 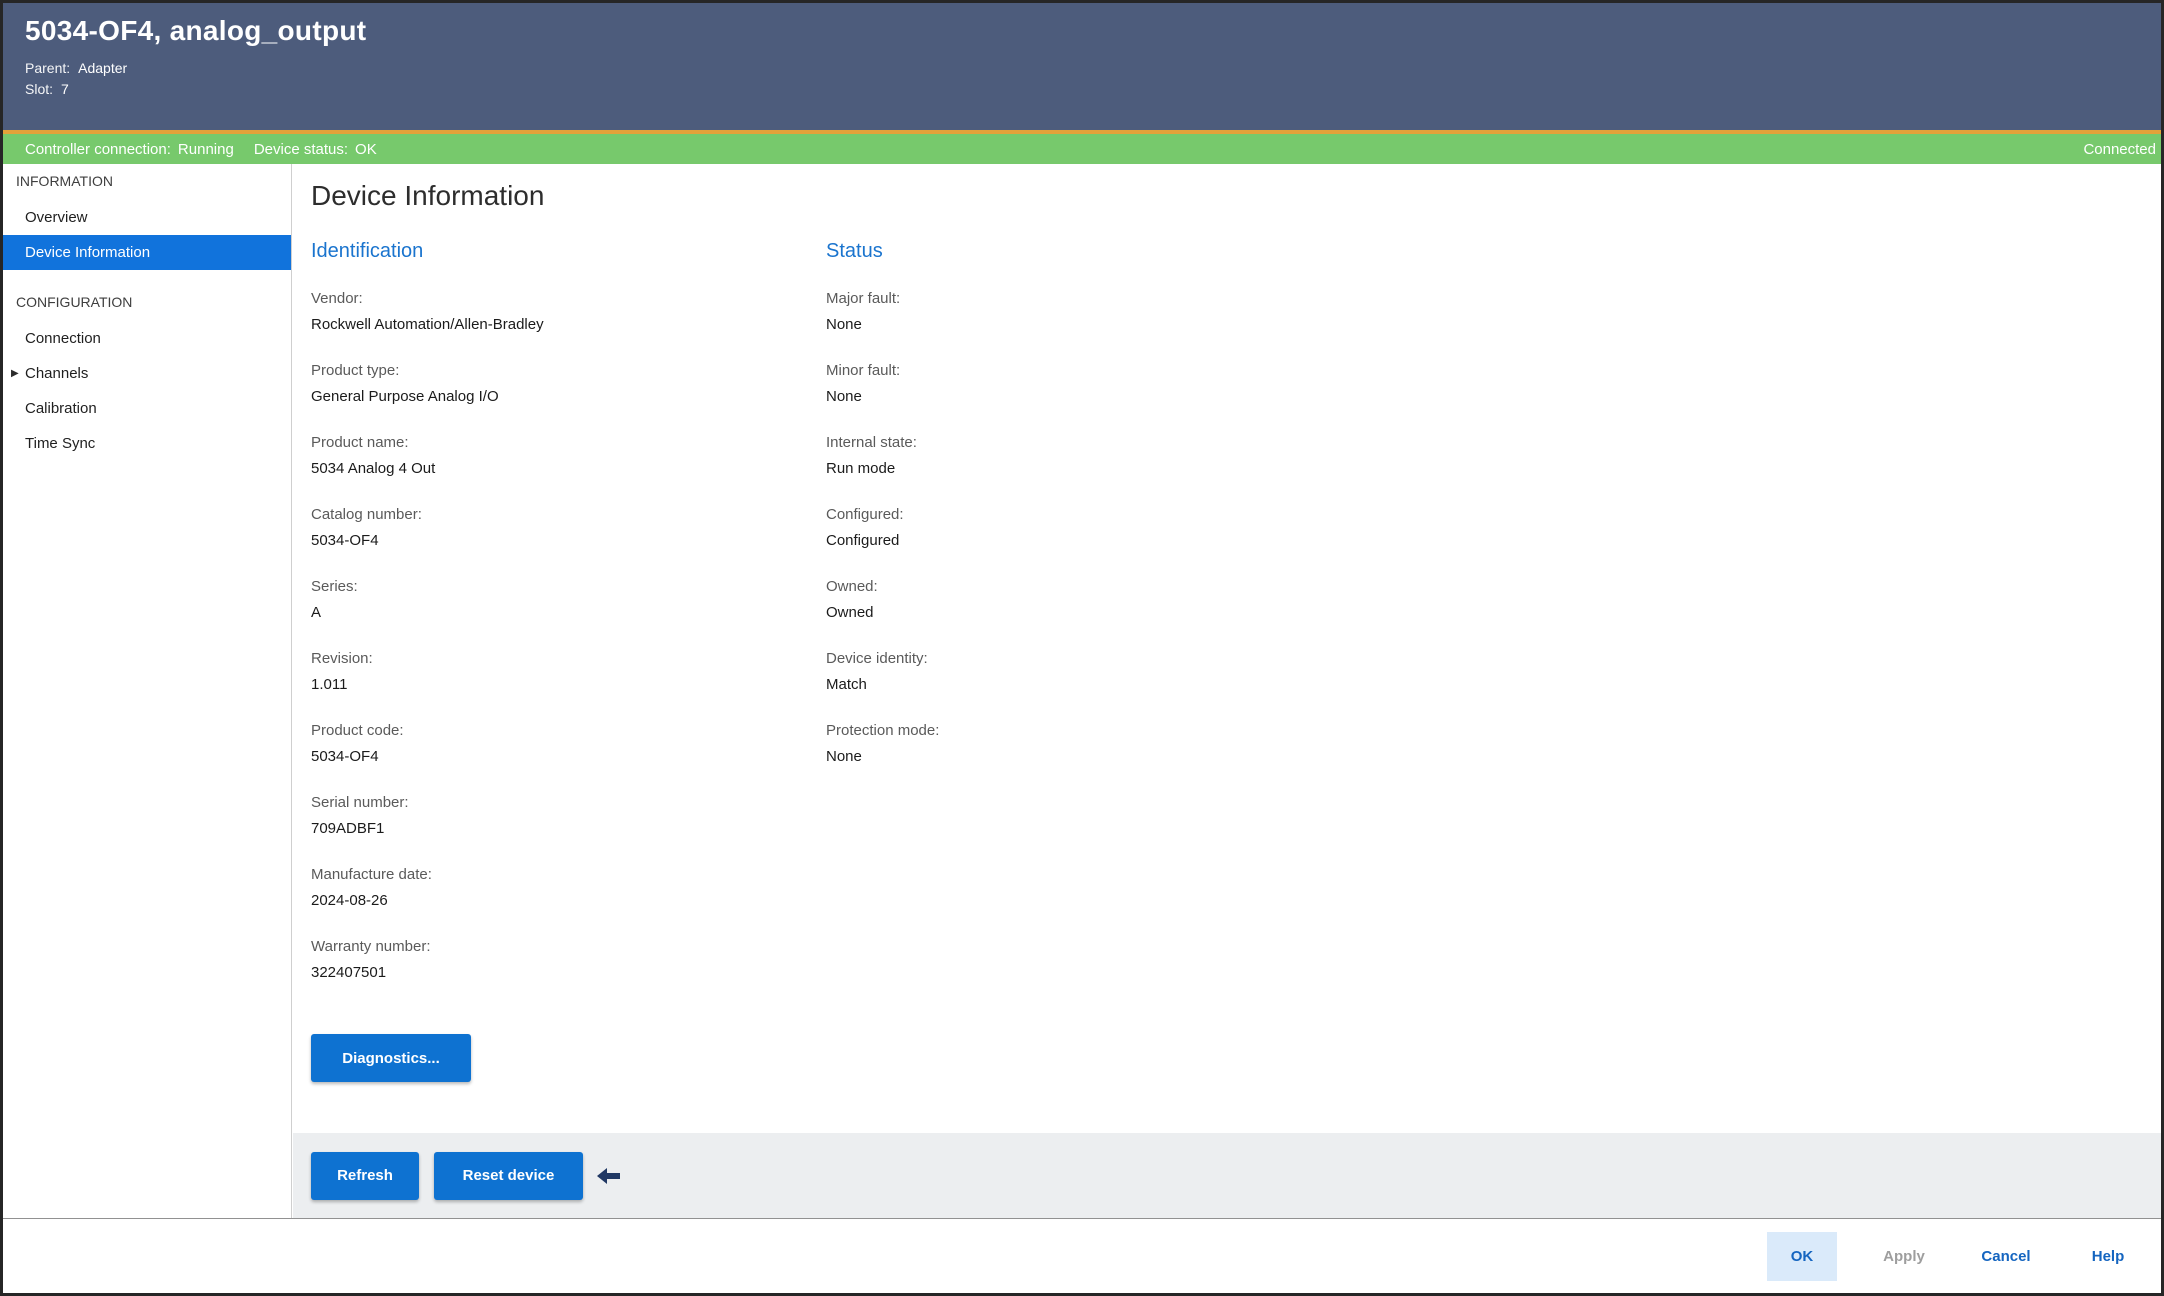 What do you see at coordinates (1904, 1256) in the screenshot?
I see `apply-button: Apply` at bounding box center [1904, 1256].